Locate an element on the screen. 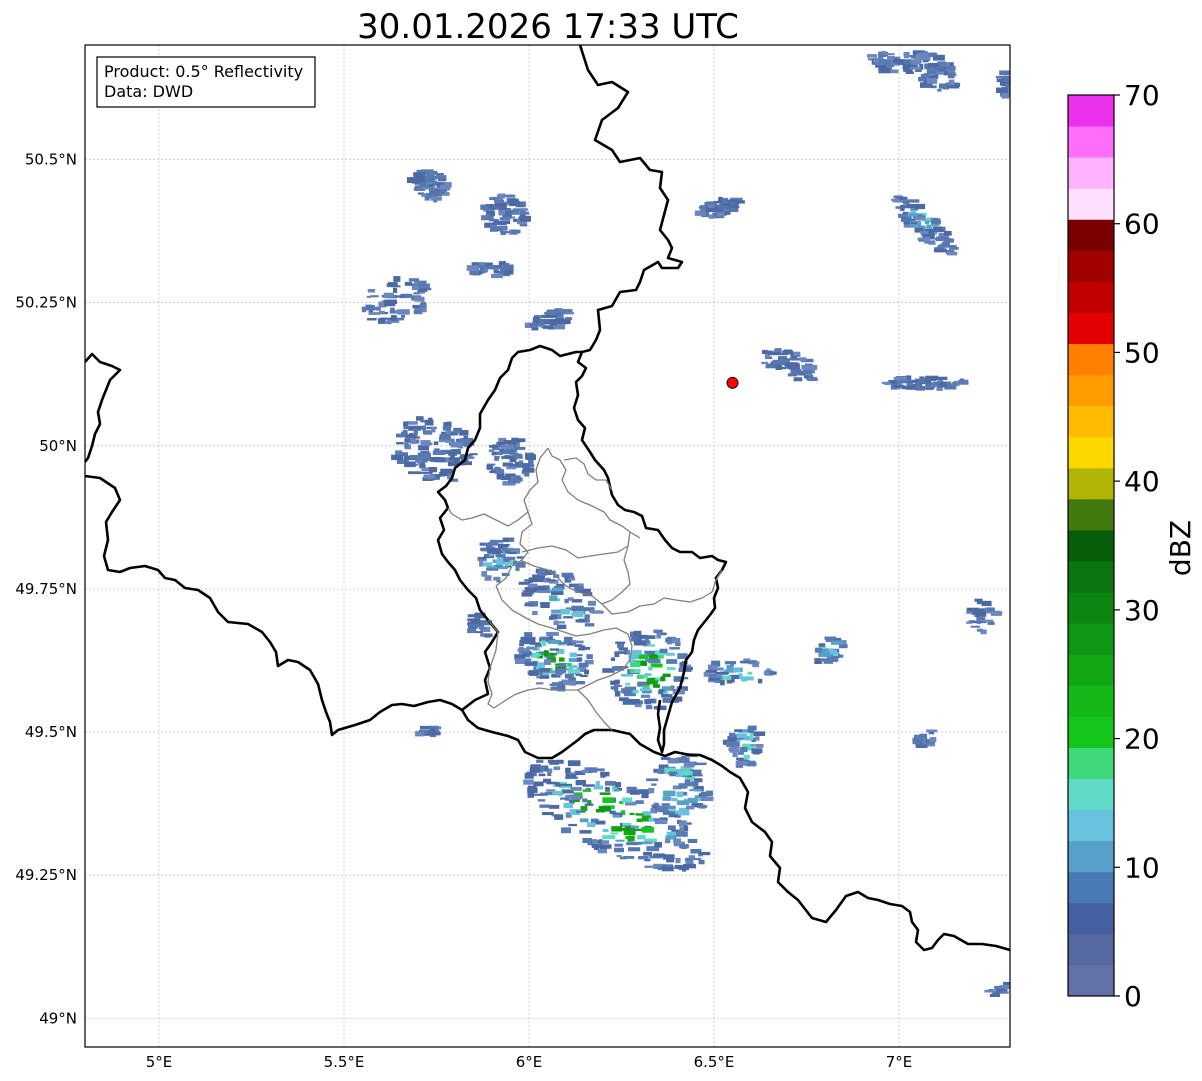 This screenshot has width=1202, height=1081. lat-tick-label: 50°N is located at coordinates (58, 446).